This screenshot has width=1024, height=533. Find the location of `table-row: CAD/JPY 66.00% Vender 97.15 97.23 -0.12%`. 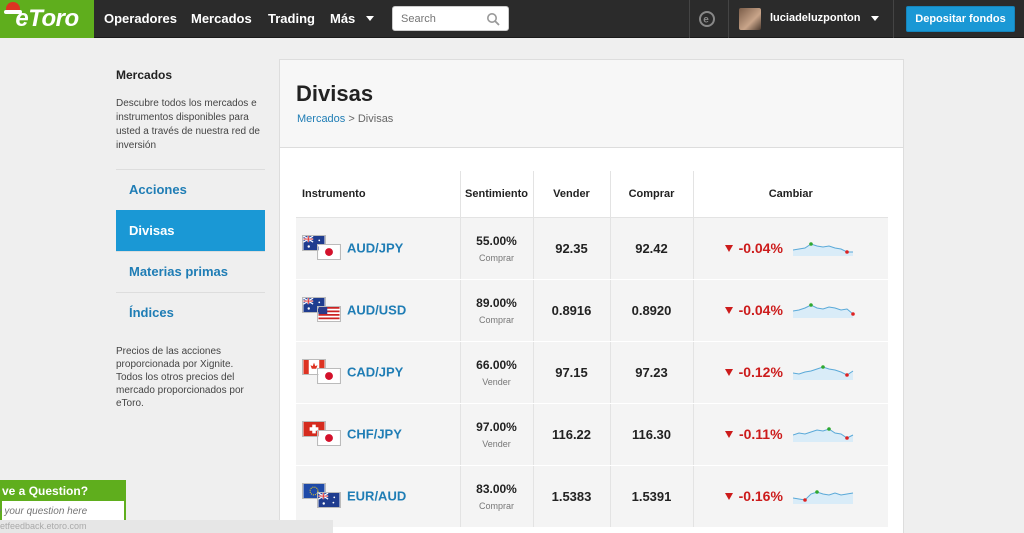

table-row: CAD/JPY 66.00% Vender 97.15 97.23 -0.12% is located at coordinates (592, 372).